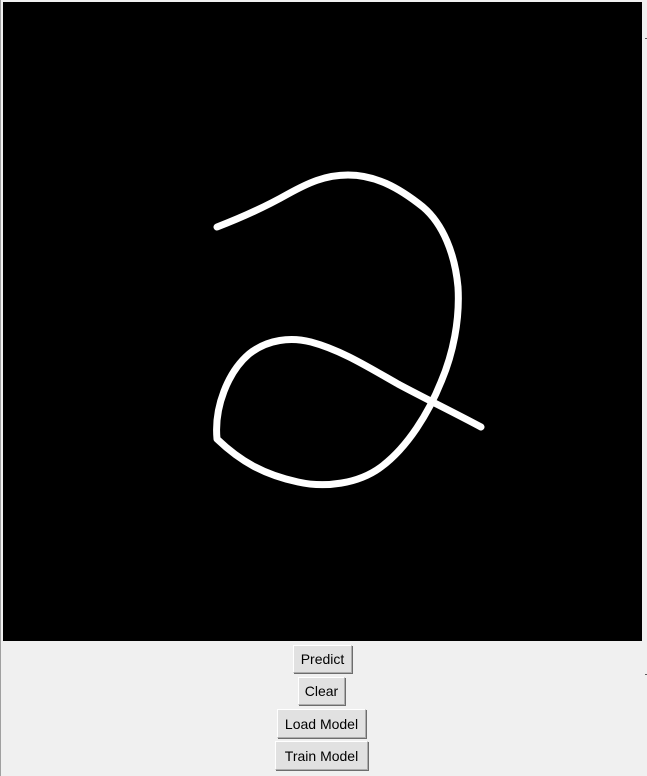 This screenshot has width=647, height=776. Describe the element at coordinates (321, 755) in the screenshot. I see `train-model-button: Train Model` at that location.